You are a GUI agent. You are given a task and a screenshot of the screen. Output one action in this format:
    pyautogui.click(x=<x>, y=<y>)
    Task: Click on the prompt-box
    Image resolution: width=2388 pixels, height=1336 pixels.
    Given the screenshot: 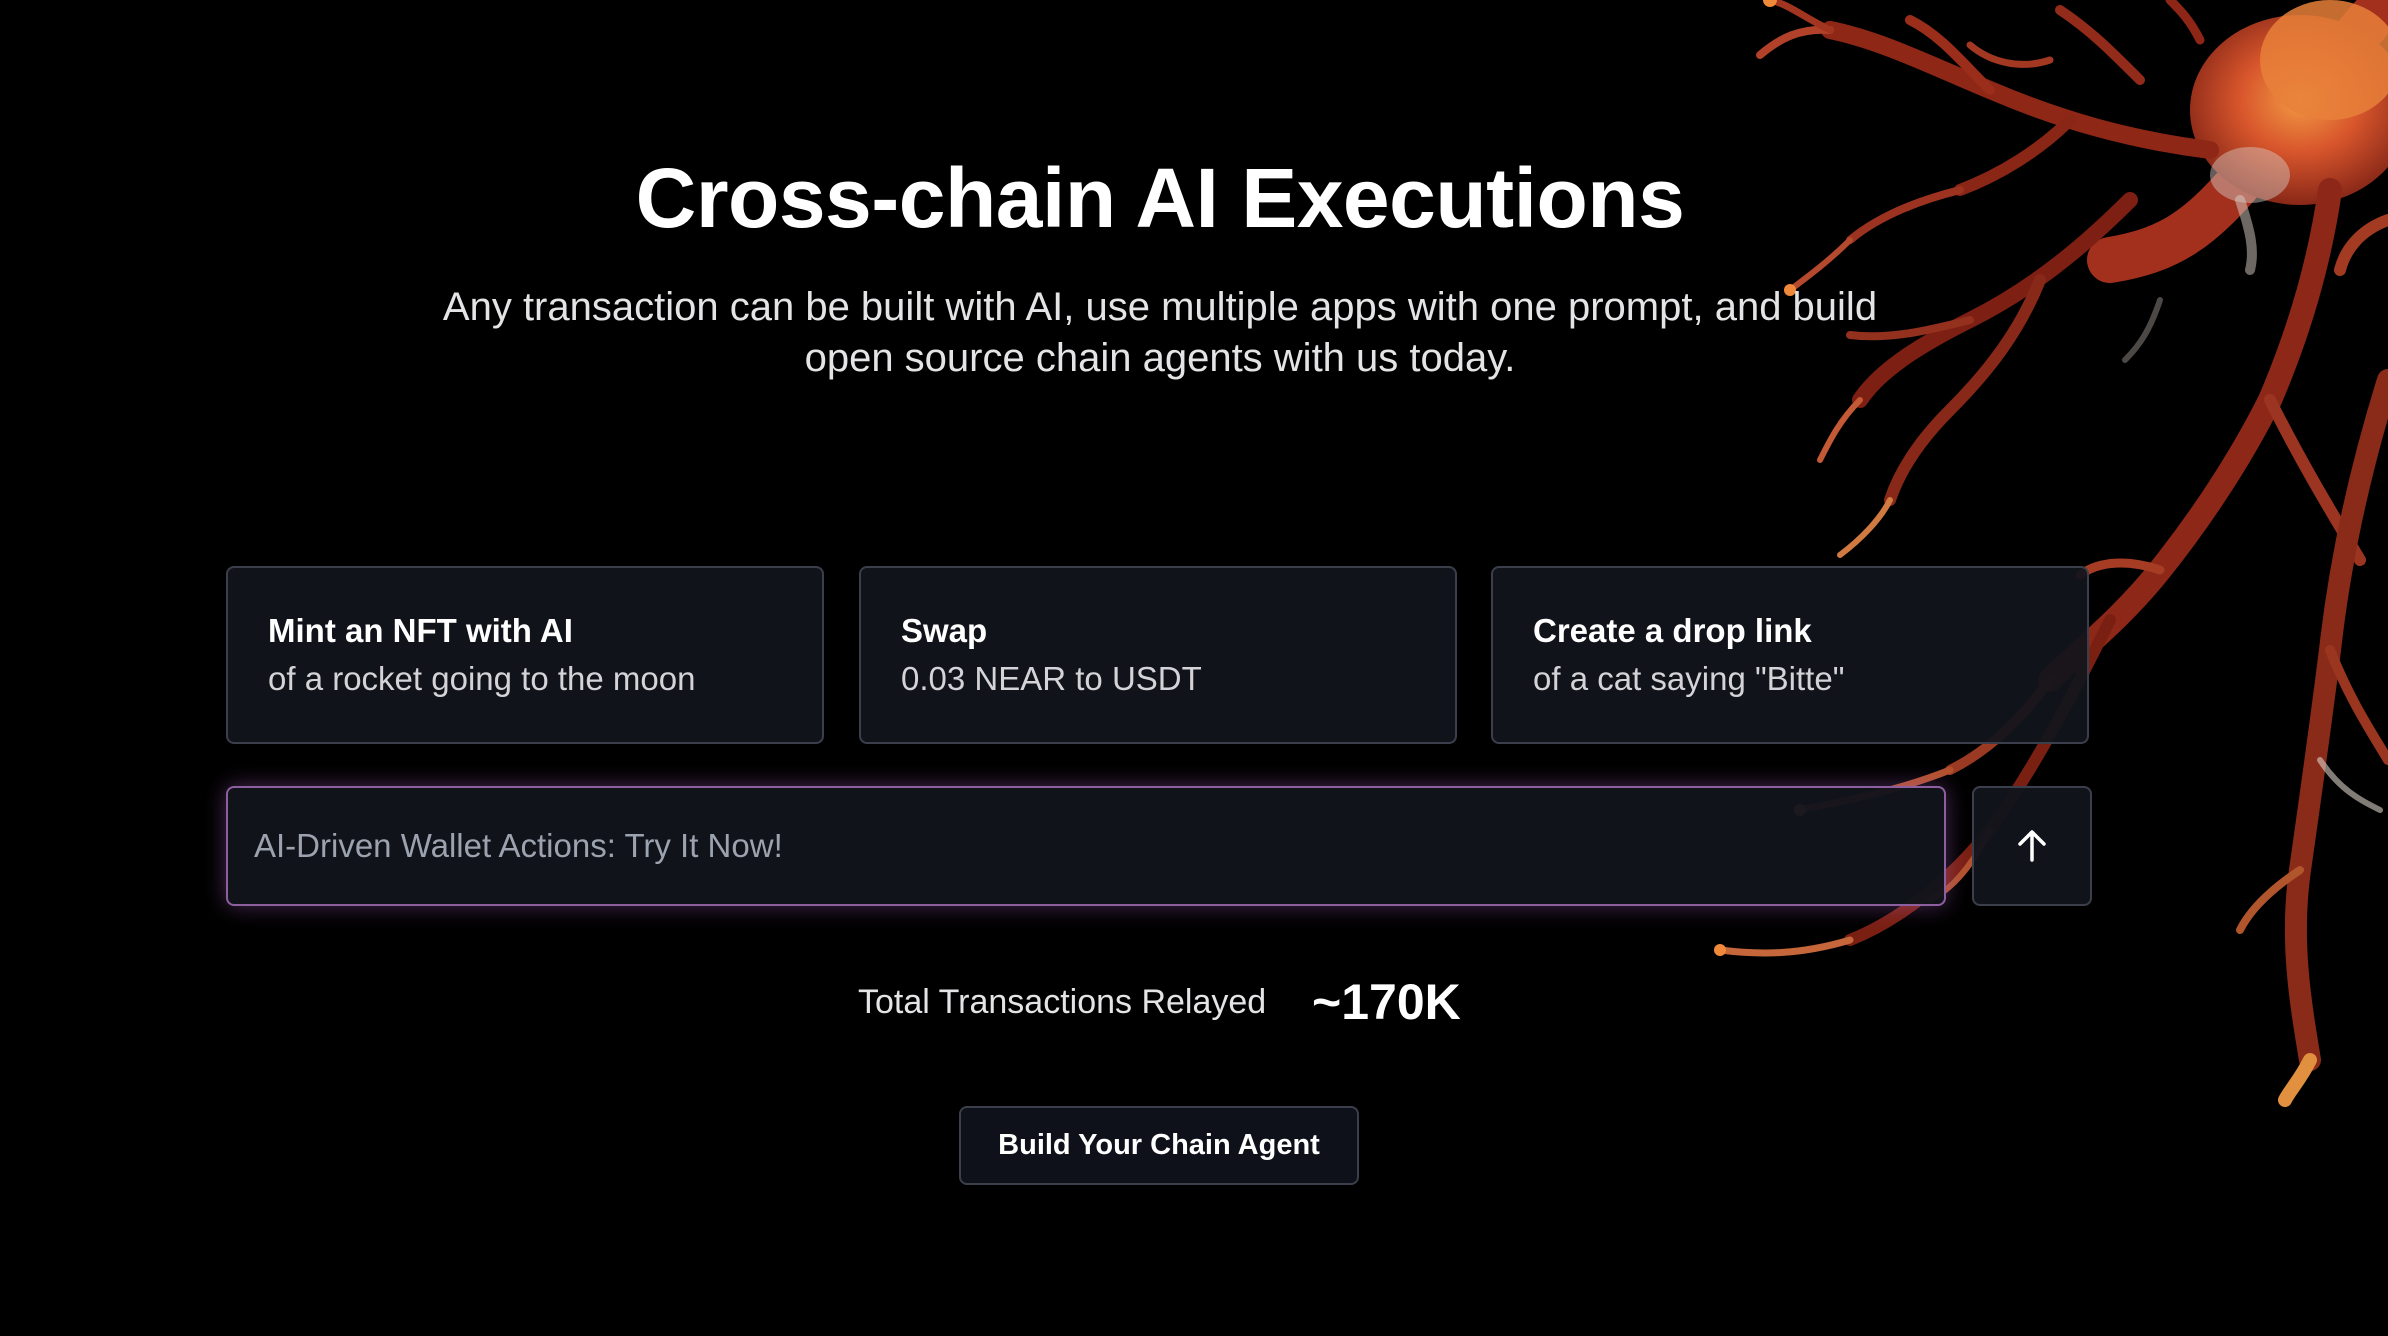 What is the action you would take?
    pyautogui.click(x=1086, y=846)
    